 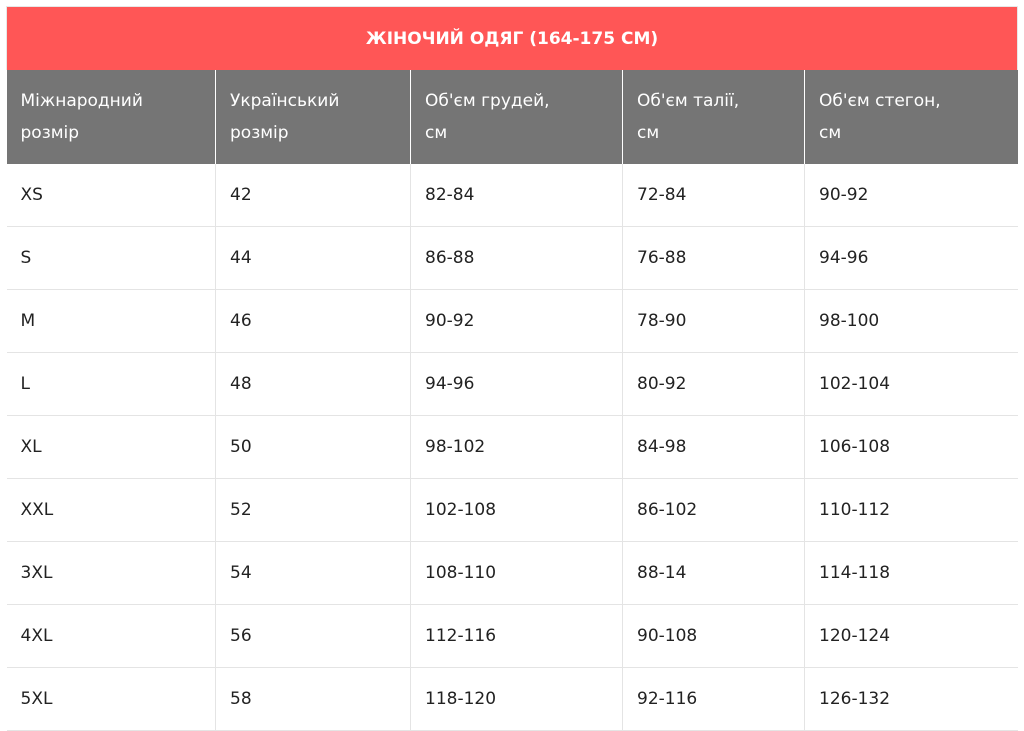 I want to click on cell-hips: 110-112, so click(x=910, y=510).